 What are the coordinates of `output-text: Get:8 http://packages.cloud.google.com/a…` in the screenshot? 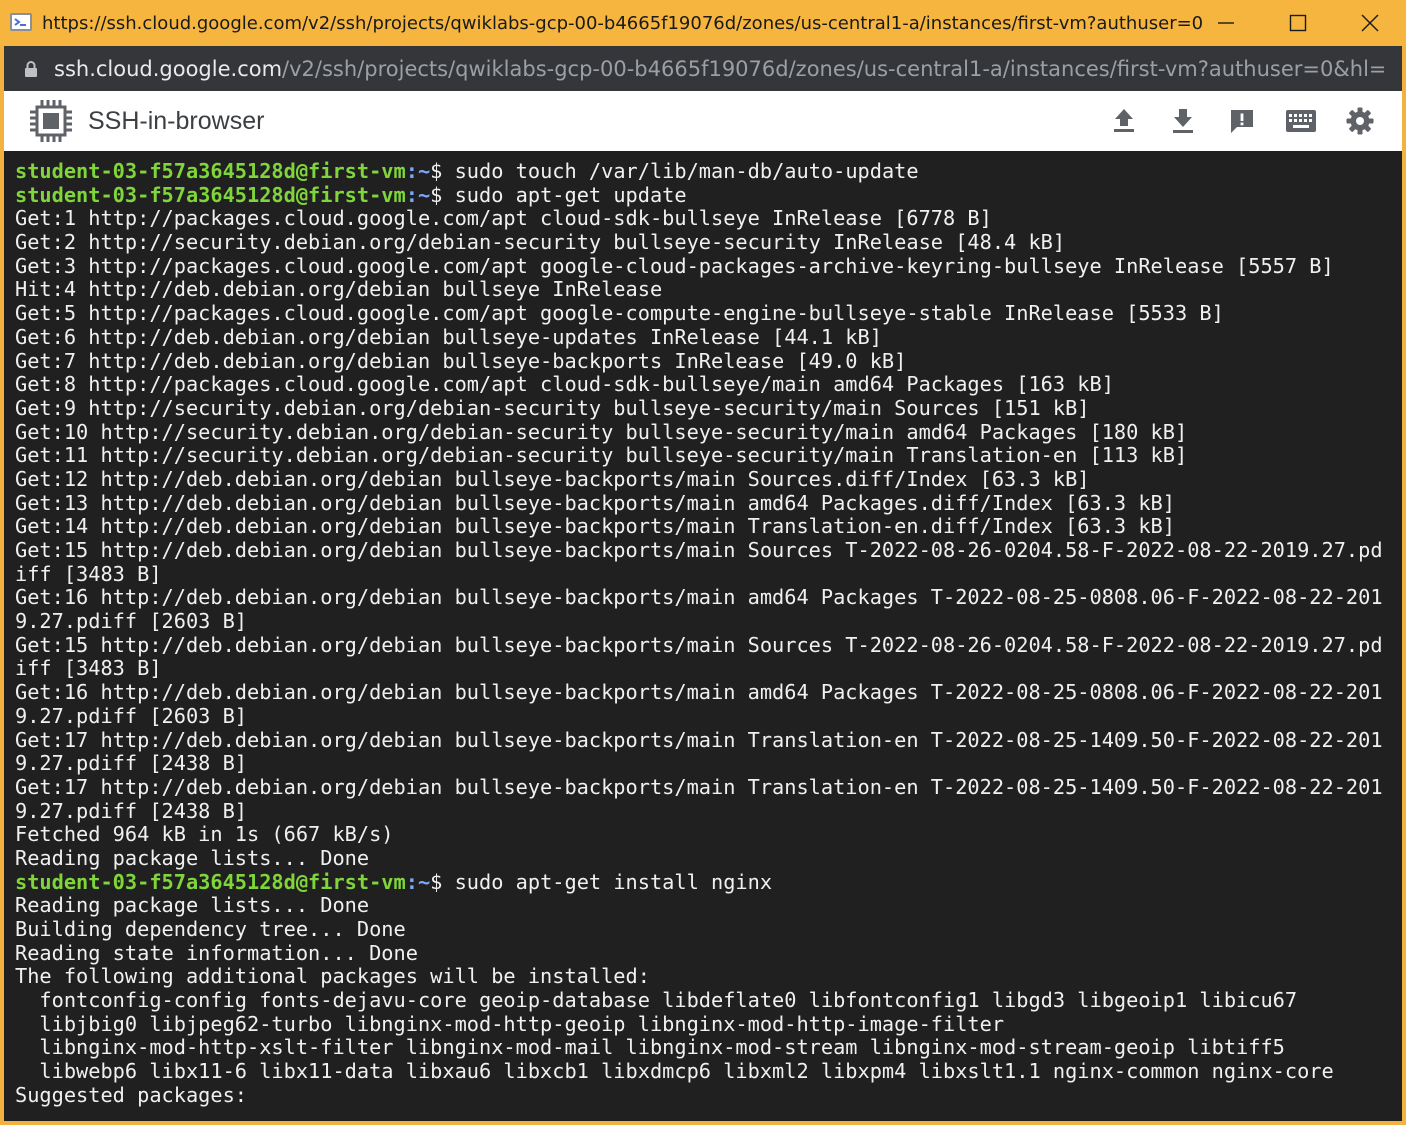 It's located at (564, 384).